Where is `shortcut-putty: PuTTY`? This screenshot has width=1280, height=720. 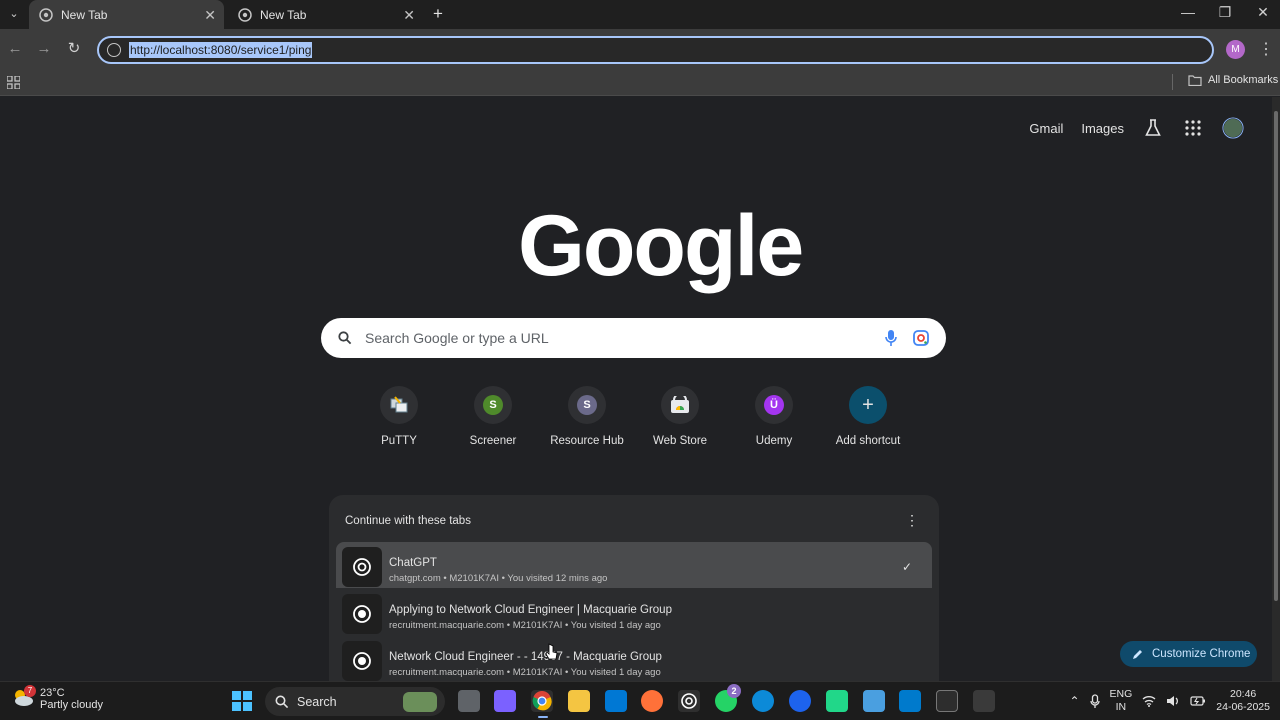 shortcut-putty: PuTTY is located at coordinates (399, 416).